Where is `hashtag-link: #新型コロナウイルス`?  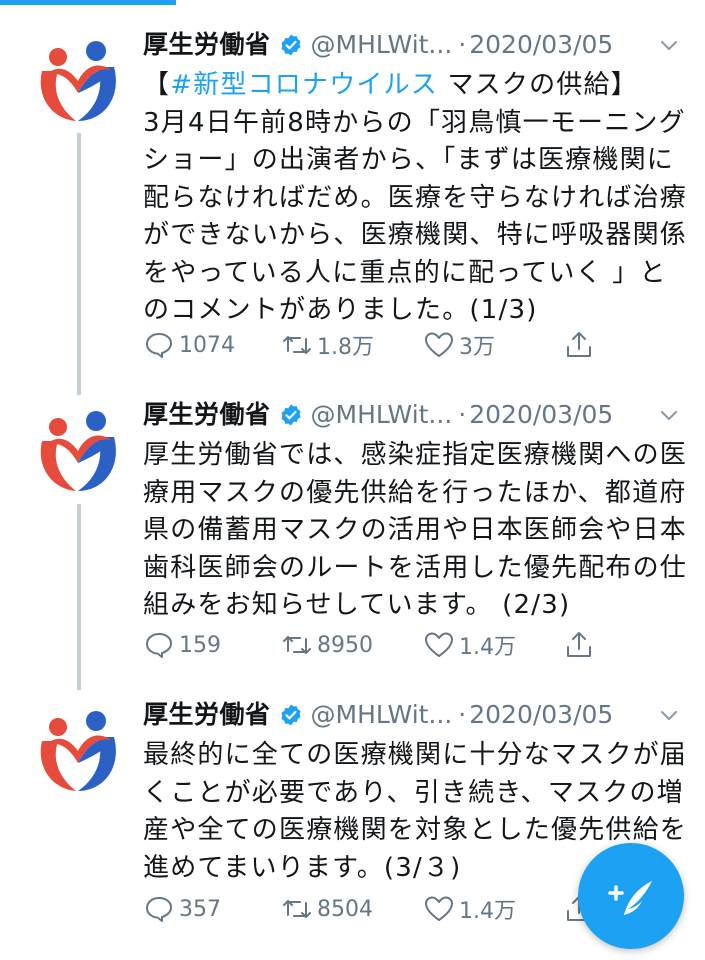
hashtag-link: #新型コロナウイルス is located at coordinates (304, 85).